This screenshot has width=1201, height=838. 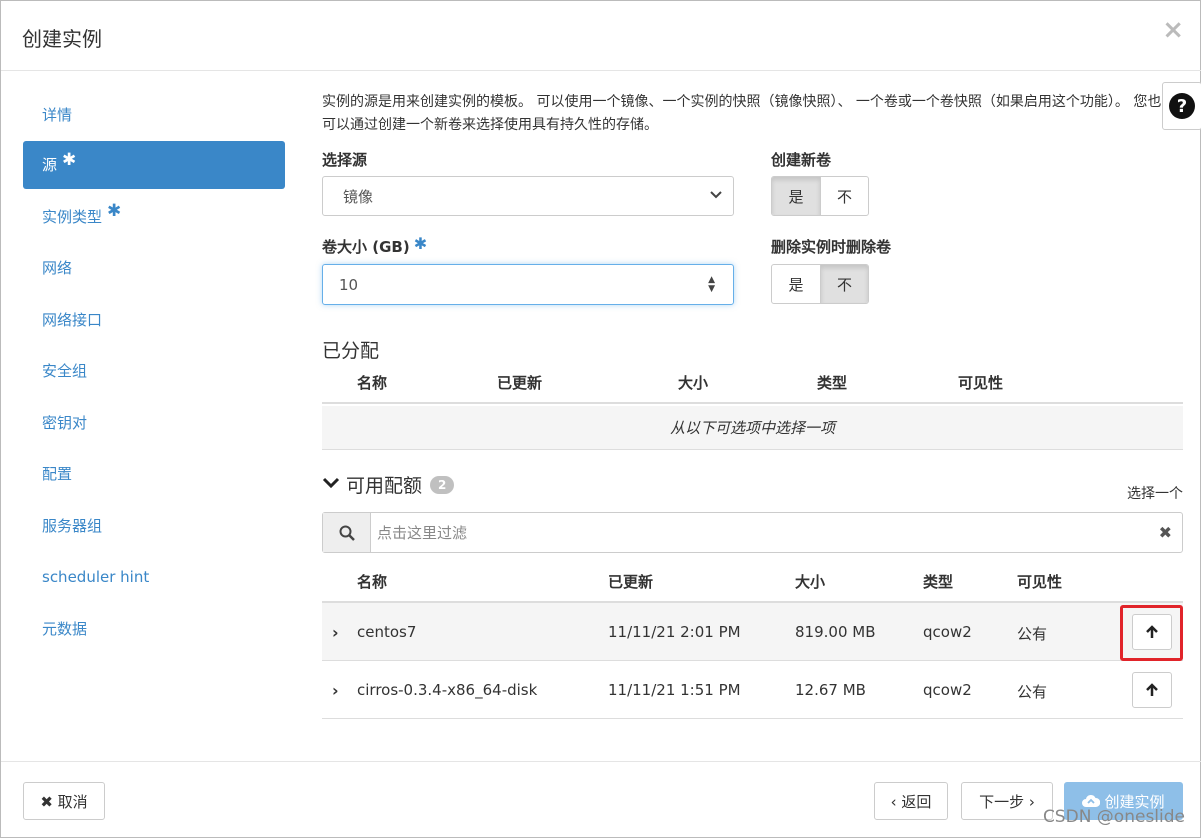 I want to click on nav-item-label: 网络, so click(x=57, y=268).